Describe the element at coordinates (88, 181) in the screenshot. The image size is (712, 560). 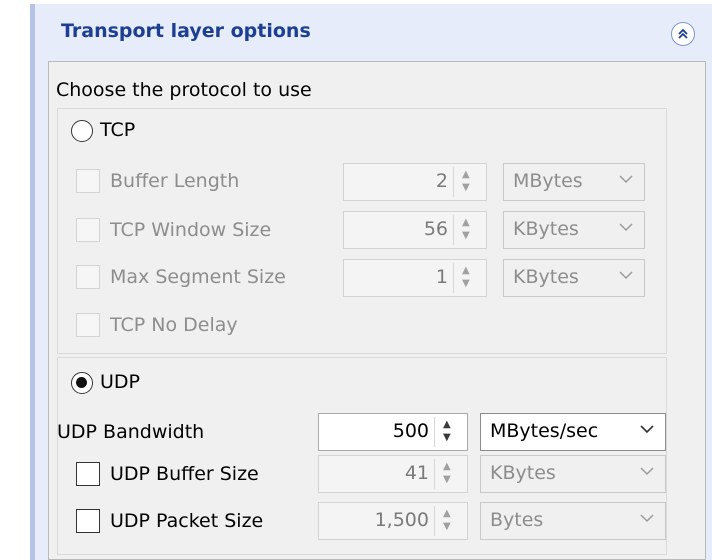
I see `buffer-length-checkbox` at that location.